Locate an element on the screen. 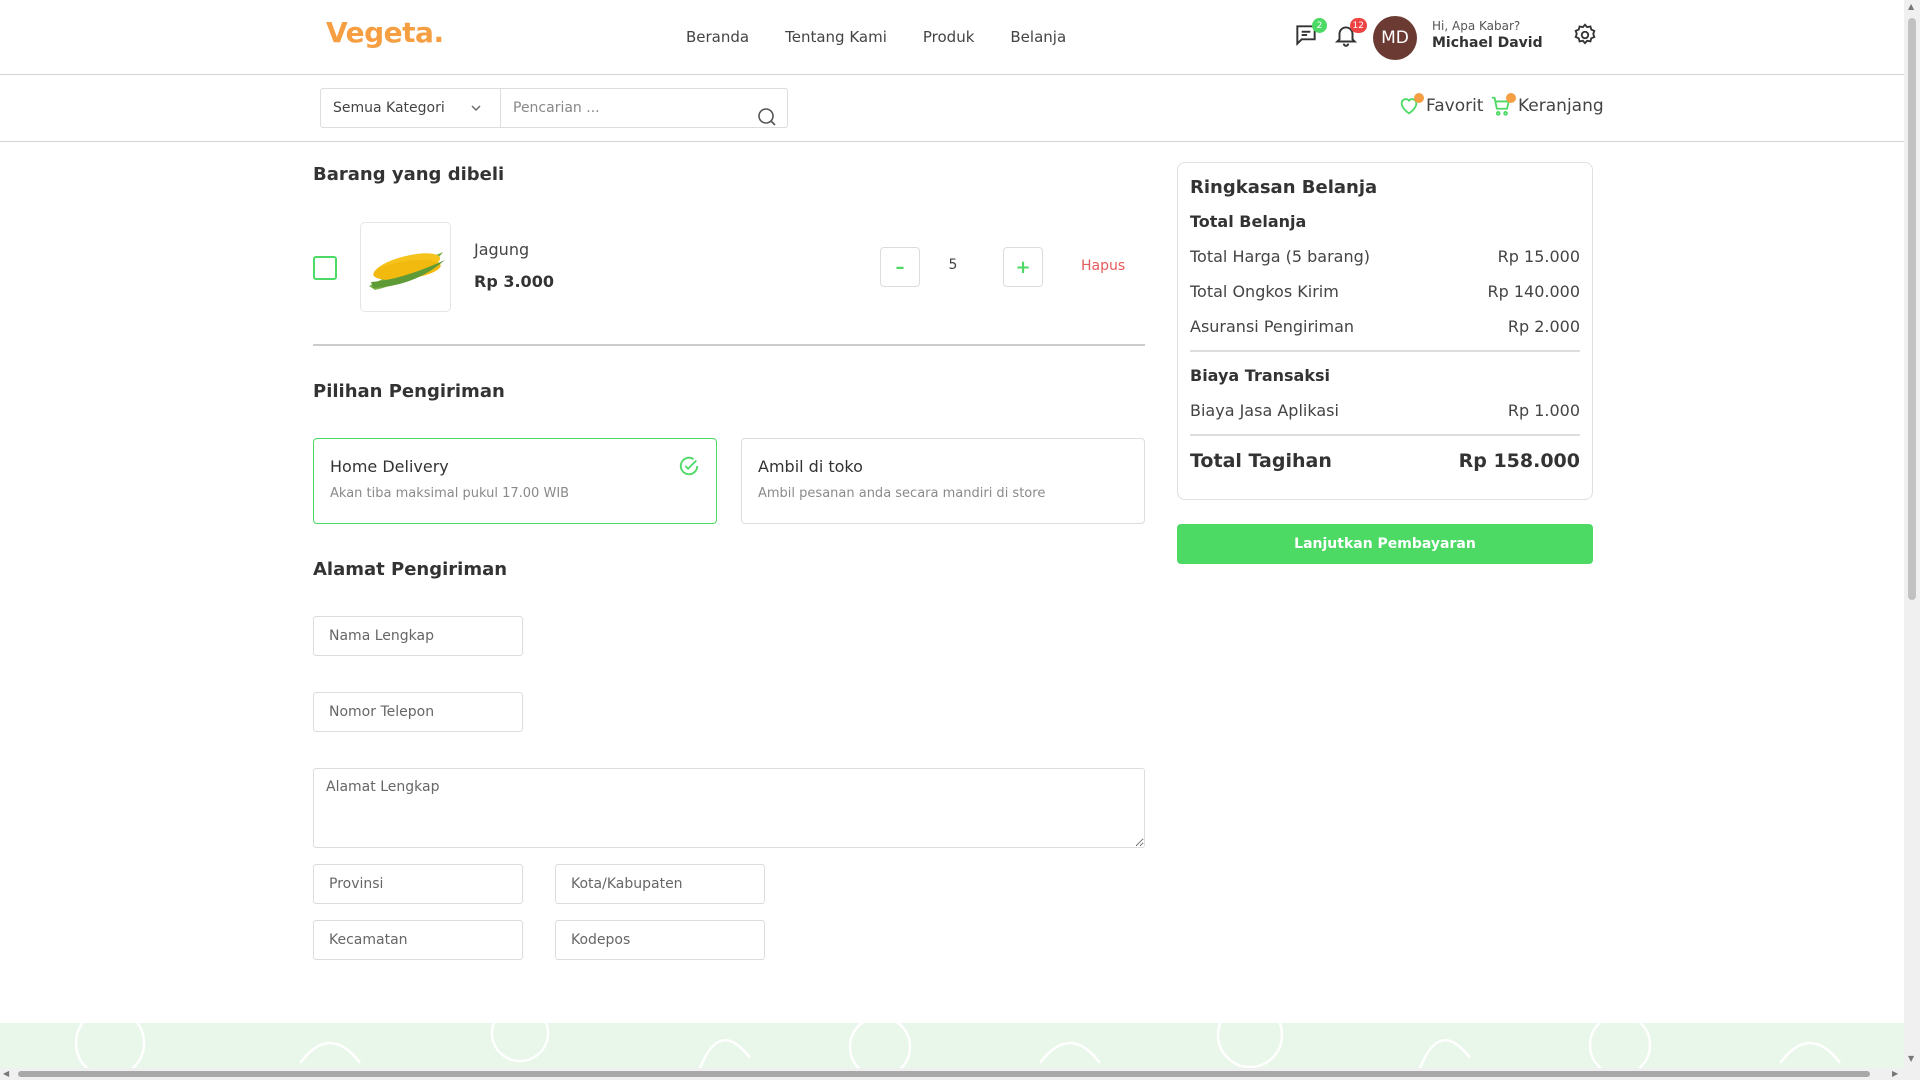 Image resolution: width=1920 pixels, height=1080 pixels. cart-link: Keranjang is located at coordinates (1547, 105).